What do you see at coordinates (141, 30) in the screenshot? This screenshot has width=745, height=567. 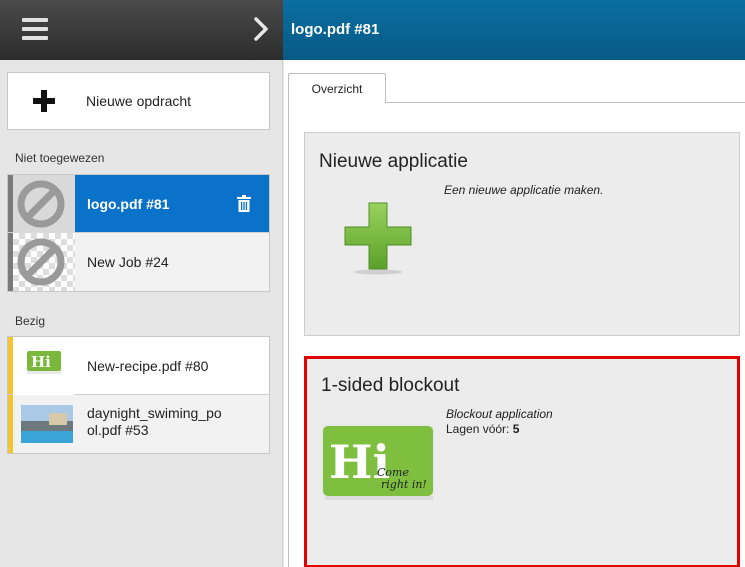 I see `sidebar-header` at bounding box center [141, 30].